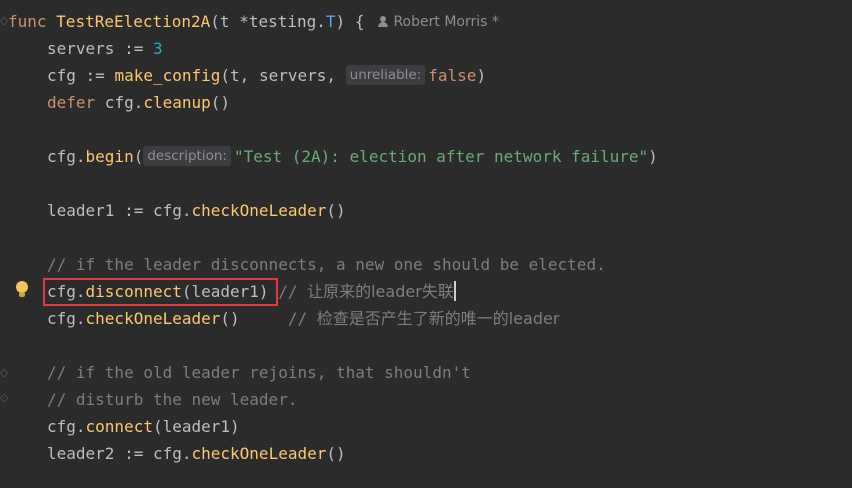 The image size is (852, 488). What do you see at coordinates (187, 156) in the screenshot?
I see `parameter-hint: description:` at bounding box center [187, 156].